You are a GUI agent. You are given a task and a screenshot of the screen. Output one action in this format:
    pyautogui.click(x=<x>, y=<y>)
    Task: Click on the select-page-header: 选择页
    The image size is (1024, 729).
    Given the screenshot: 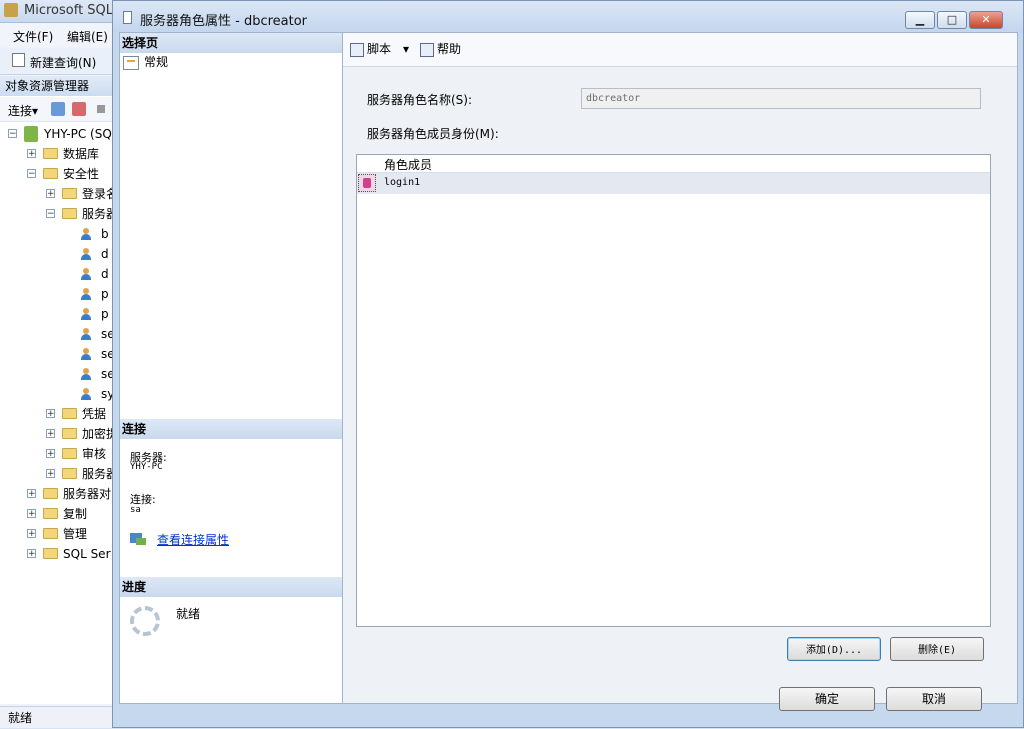 What is the action you would take?
    pyautogui.click(x=231, y=43)
    